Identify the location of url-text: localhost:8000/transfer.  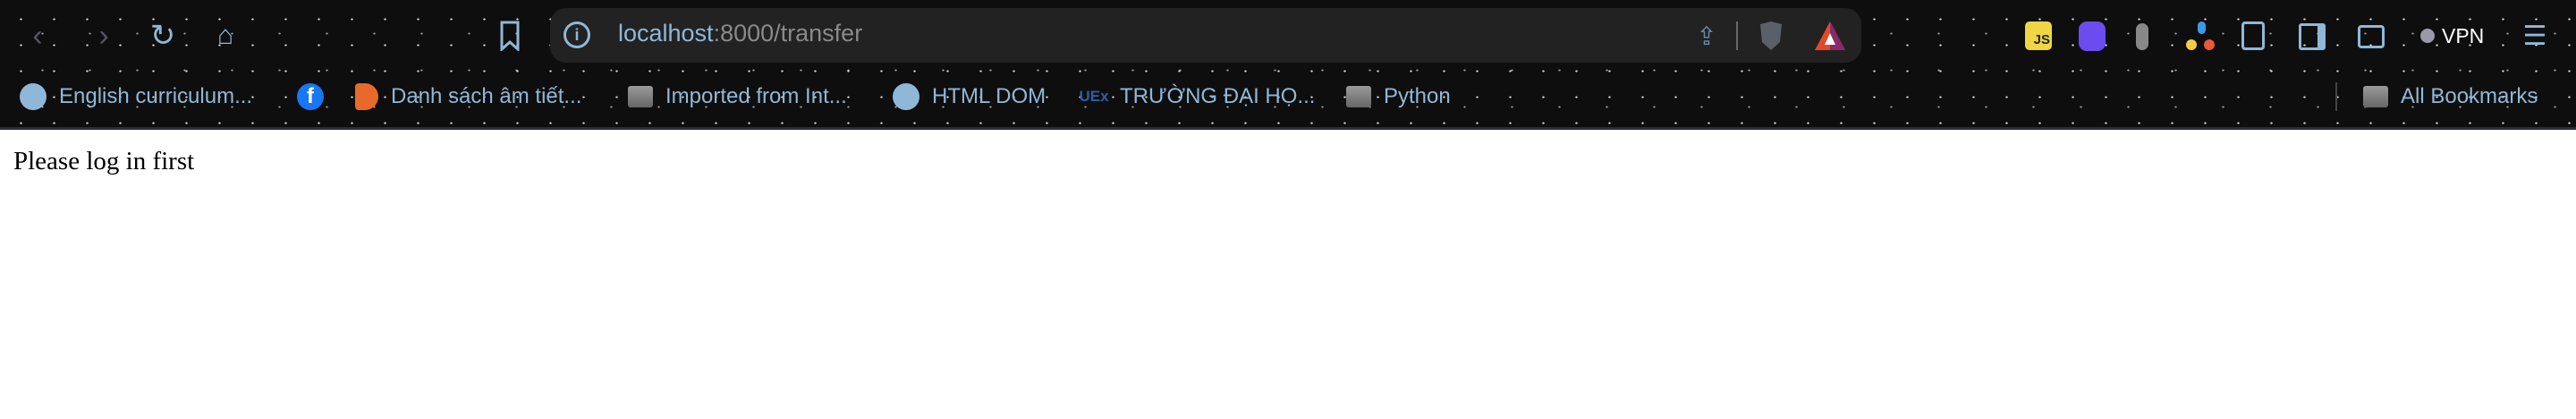
(740, 34).